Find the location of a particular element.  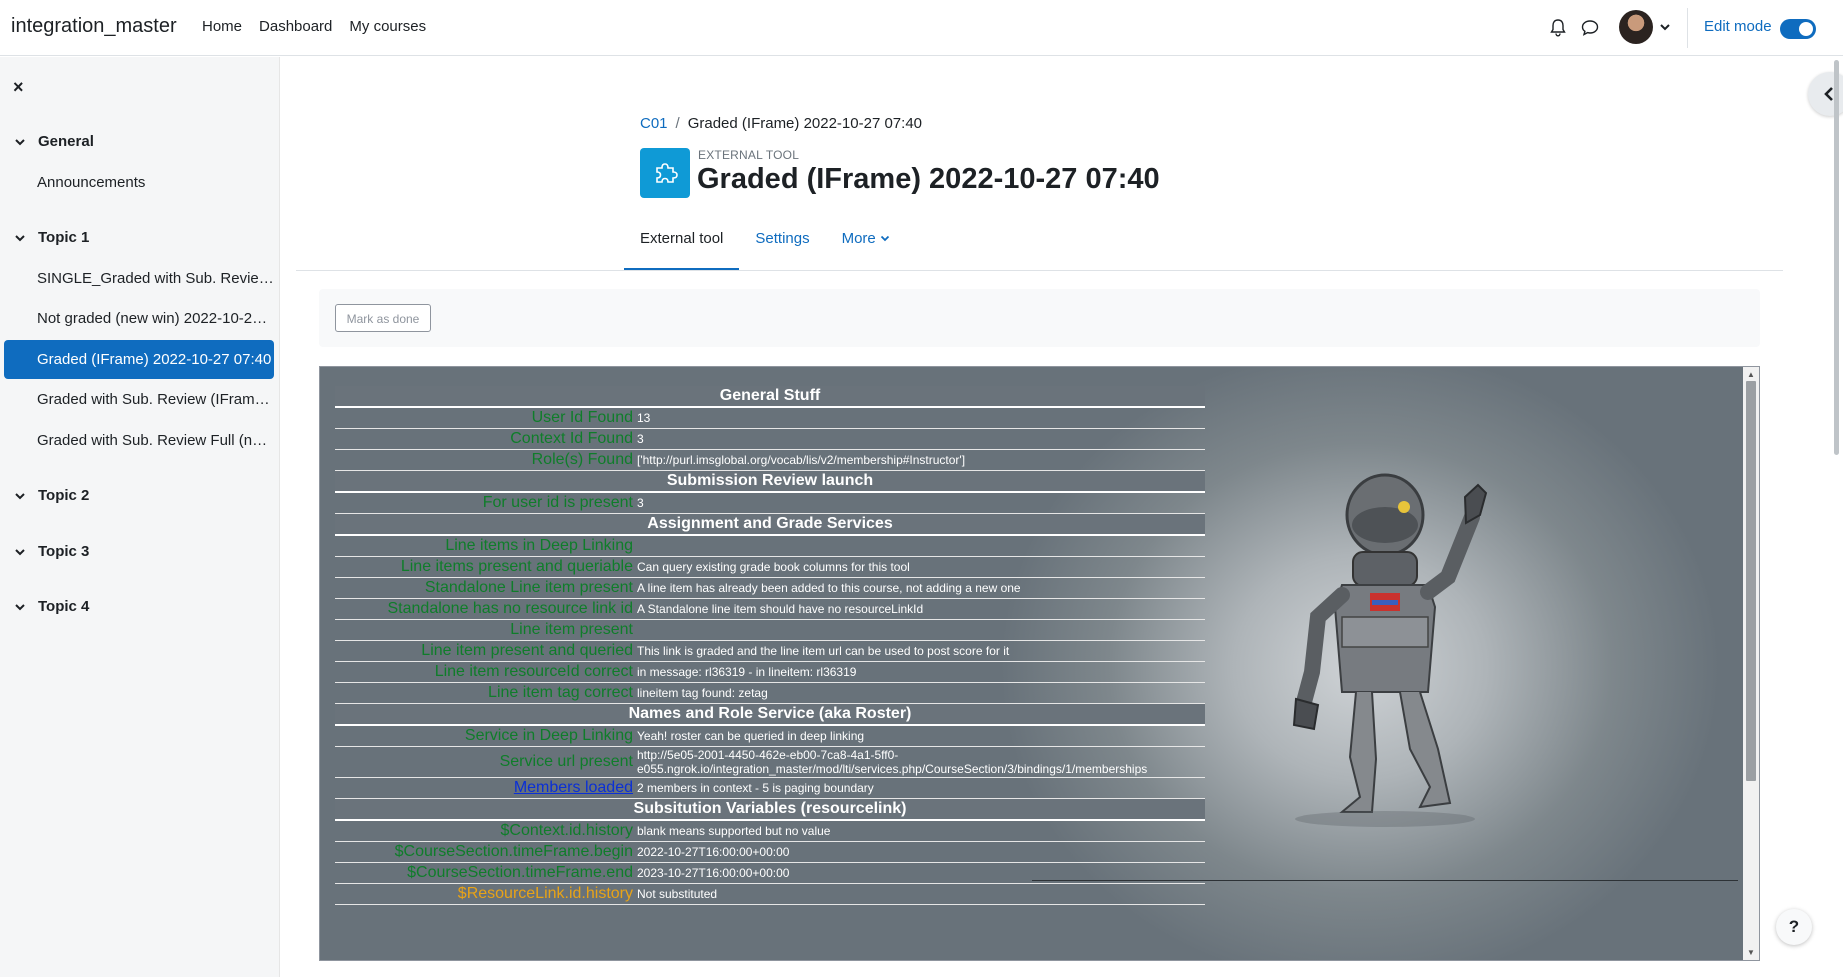

secondary-navigation: External tool Settings More is located at coordinates (765, 247).